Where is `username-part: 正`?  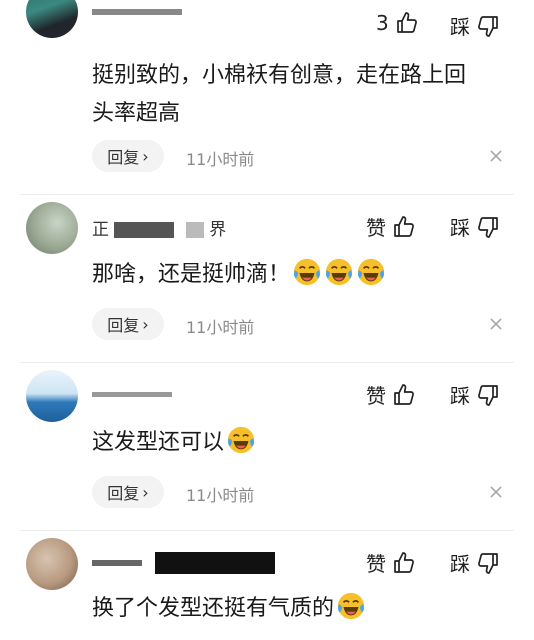 username-part: 正 is located at coordinates (100, 230).